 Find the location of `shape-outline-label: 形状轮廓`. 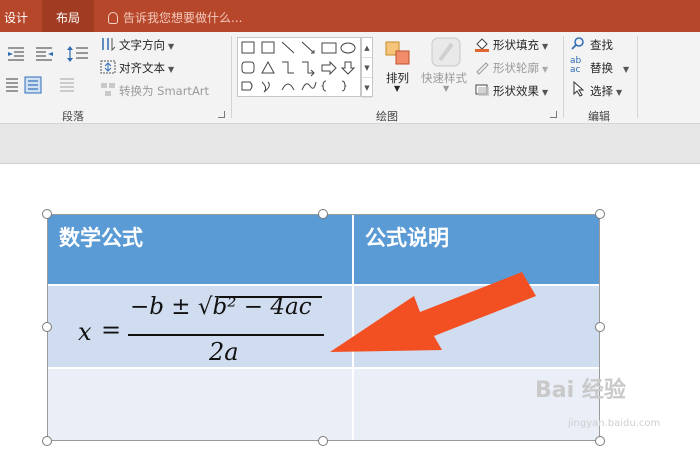

shape-outline-label: 形状轮廓 is located at coordinates (516, 68).